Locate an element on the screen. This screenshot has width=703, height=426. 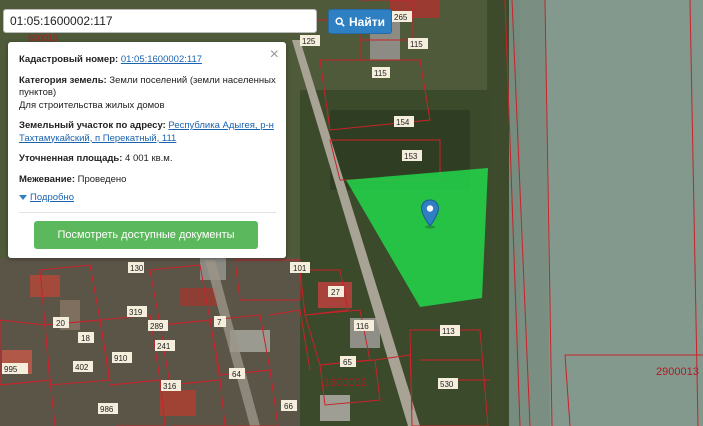
area-row: Уточненная площадь: 4 001 кв.м. is located at coordinates (147, 159).